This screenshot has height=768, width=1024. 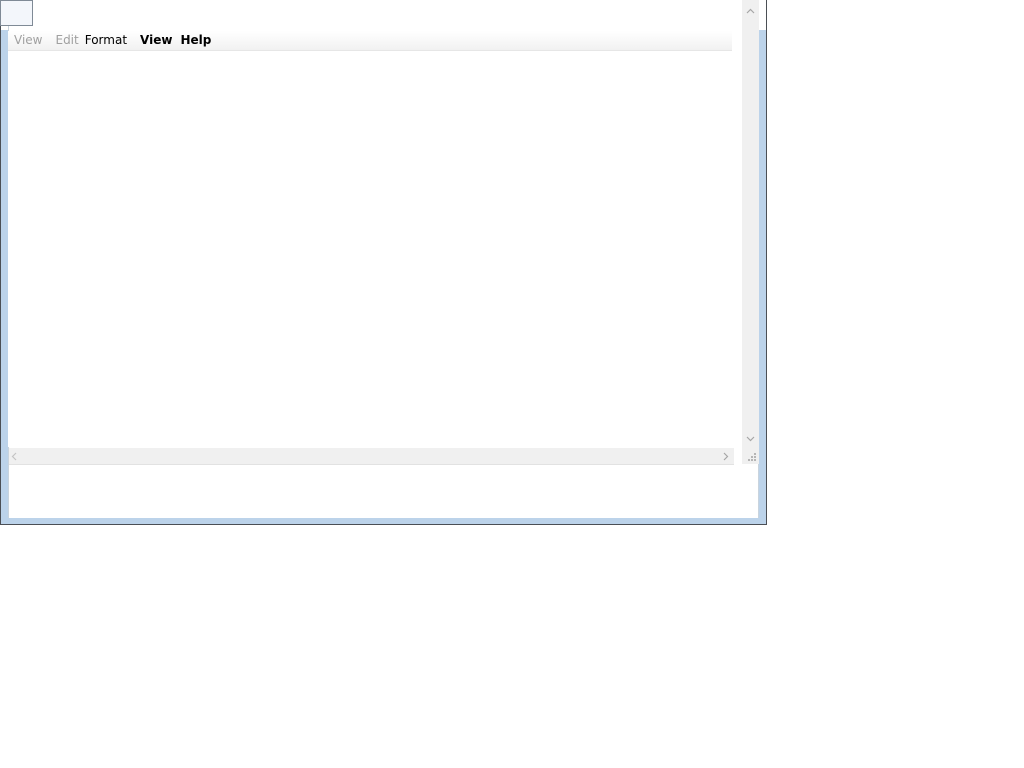 I want to click on chevron-down-icon, so click(x=750, y=438).